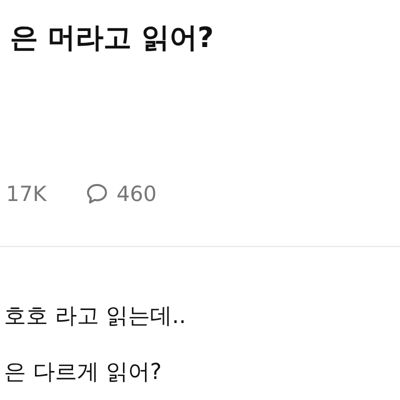  What do you see at coordinates (26, 194) in the screenshot?
I see `view-count: 17K` at bounding box center [26, 194].